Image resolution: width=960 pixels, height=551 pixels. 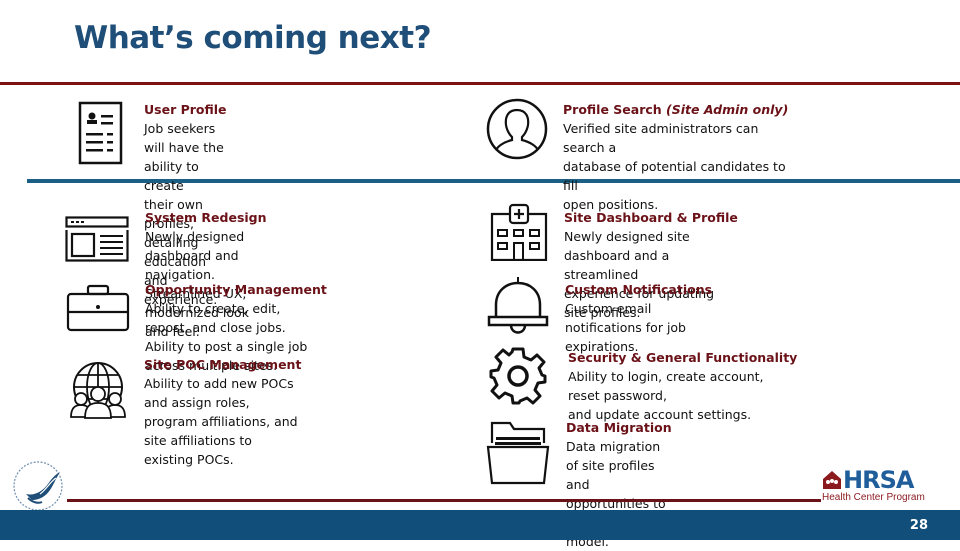 I want to click on hrsa-logo: HRSA Health Center Program, so click(x=880, y=485).